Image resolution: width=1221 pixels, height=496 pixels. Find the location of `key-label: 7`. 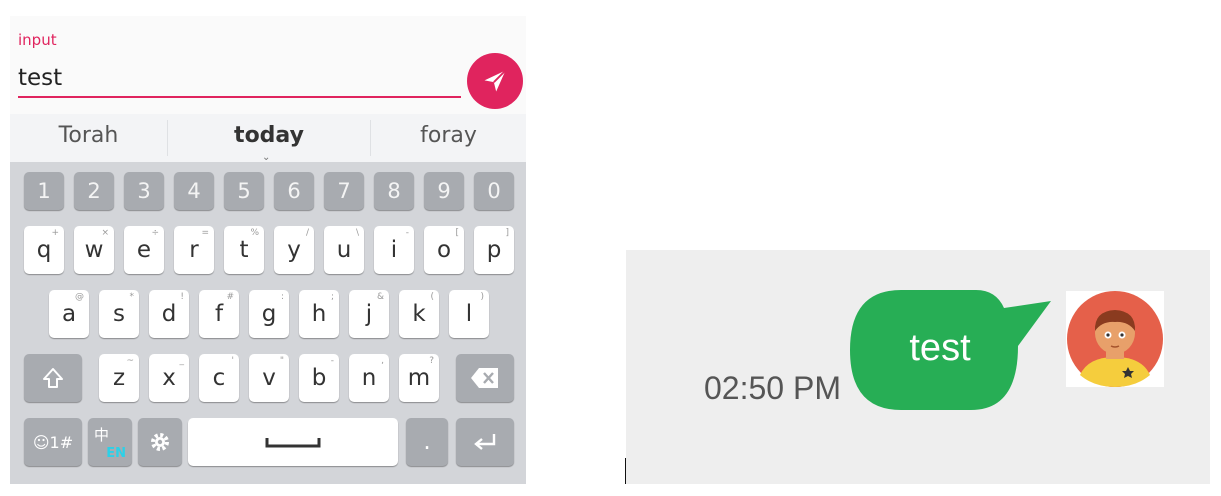

key-label: 7 is located at coordinates (344, 191).